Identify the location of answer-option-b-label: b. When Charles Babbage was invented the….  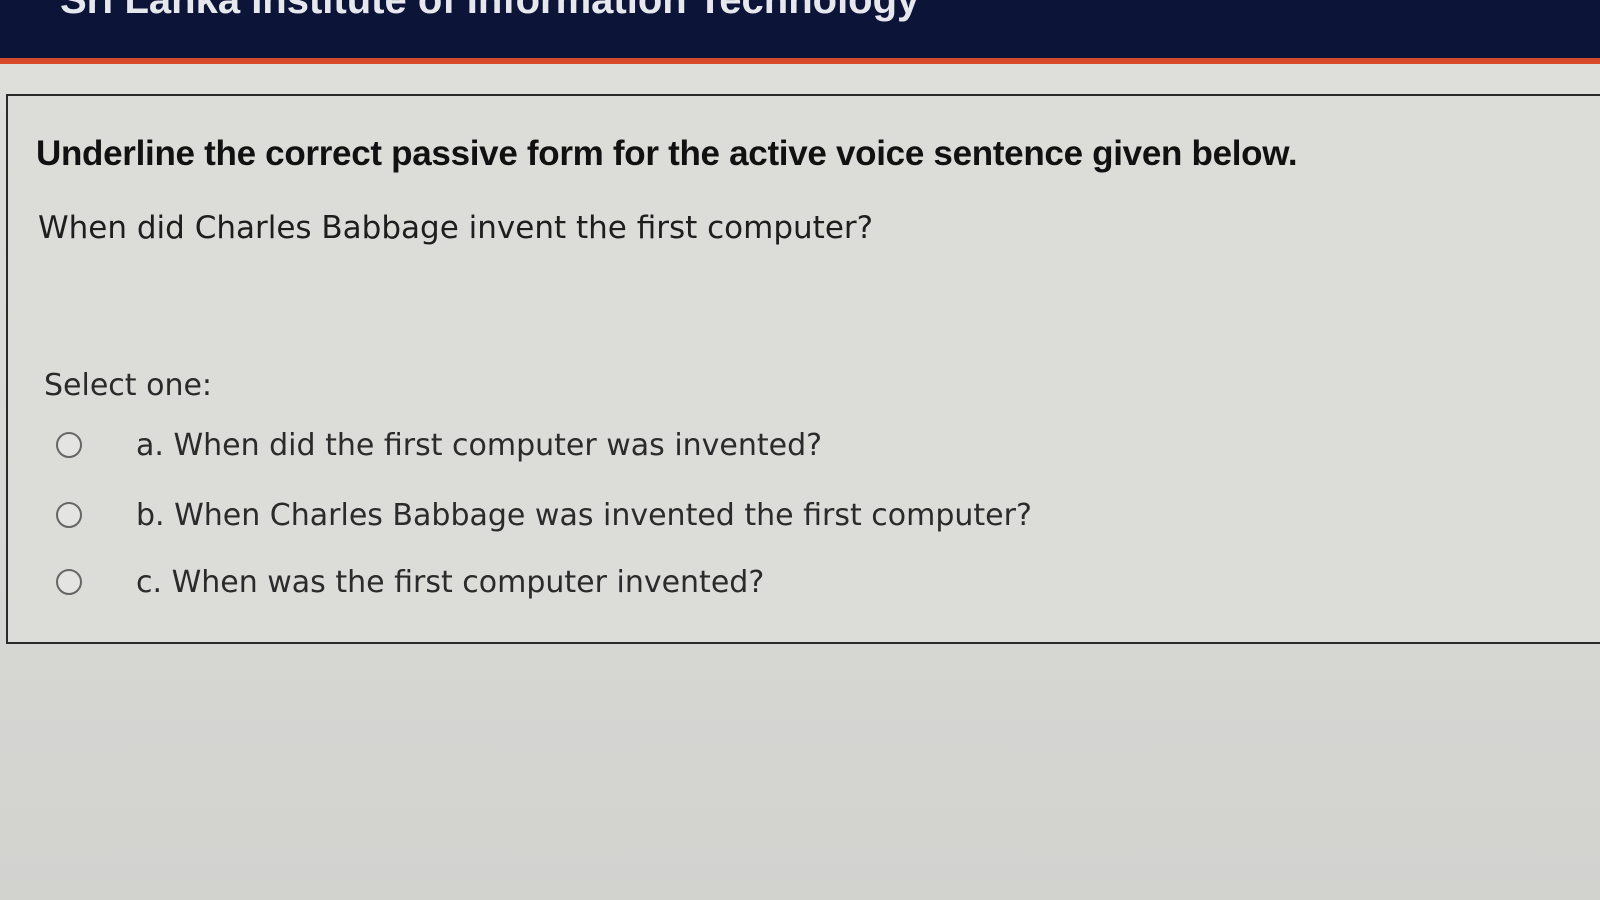
(584, 515).